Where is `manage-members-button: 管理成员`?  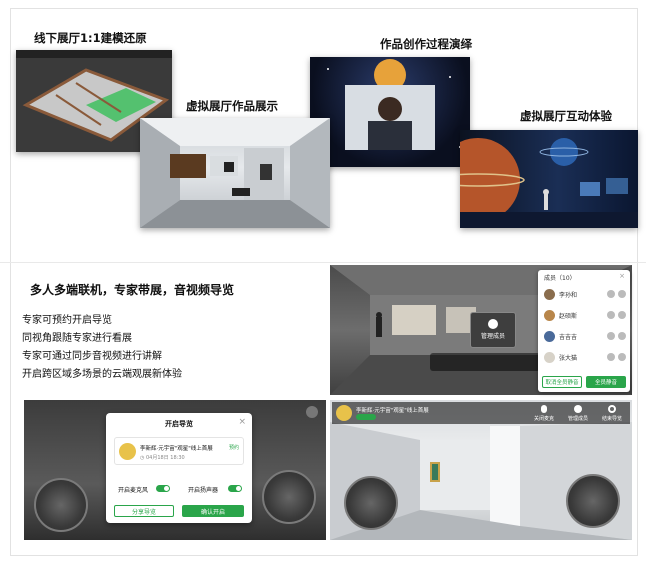 manage-members-button: 管理成员 is located at coordinates (493, 330).